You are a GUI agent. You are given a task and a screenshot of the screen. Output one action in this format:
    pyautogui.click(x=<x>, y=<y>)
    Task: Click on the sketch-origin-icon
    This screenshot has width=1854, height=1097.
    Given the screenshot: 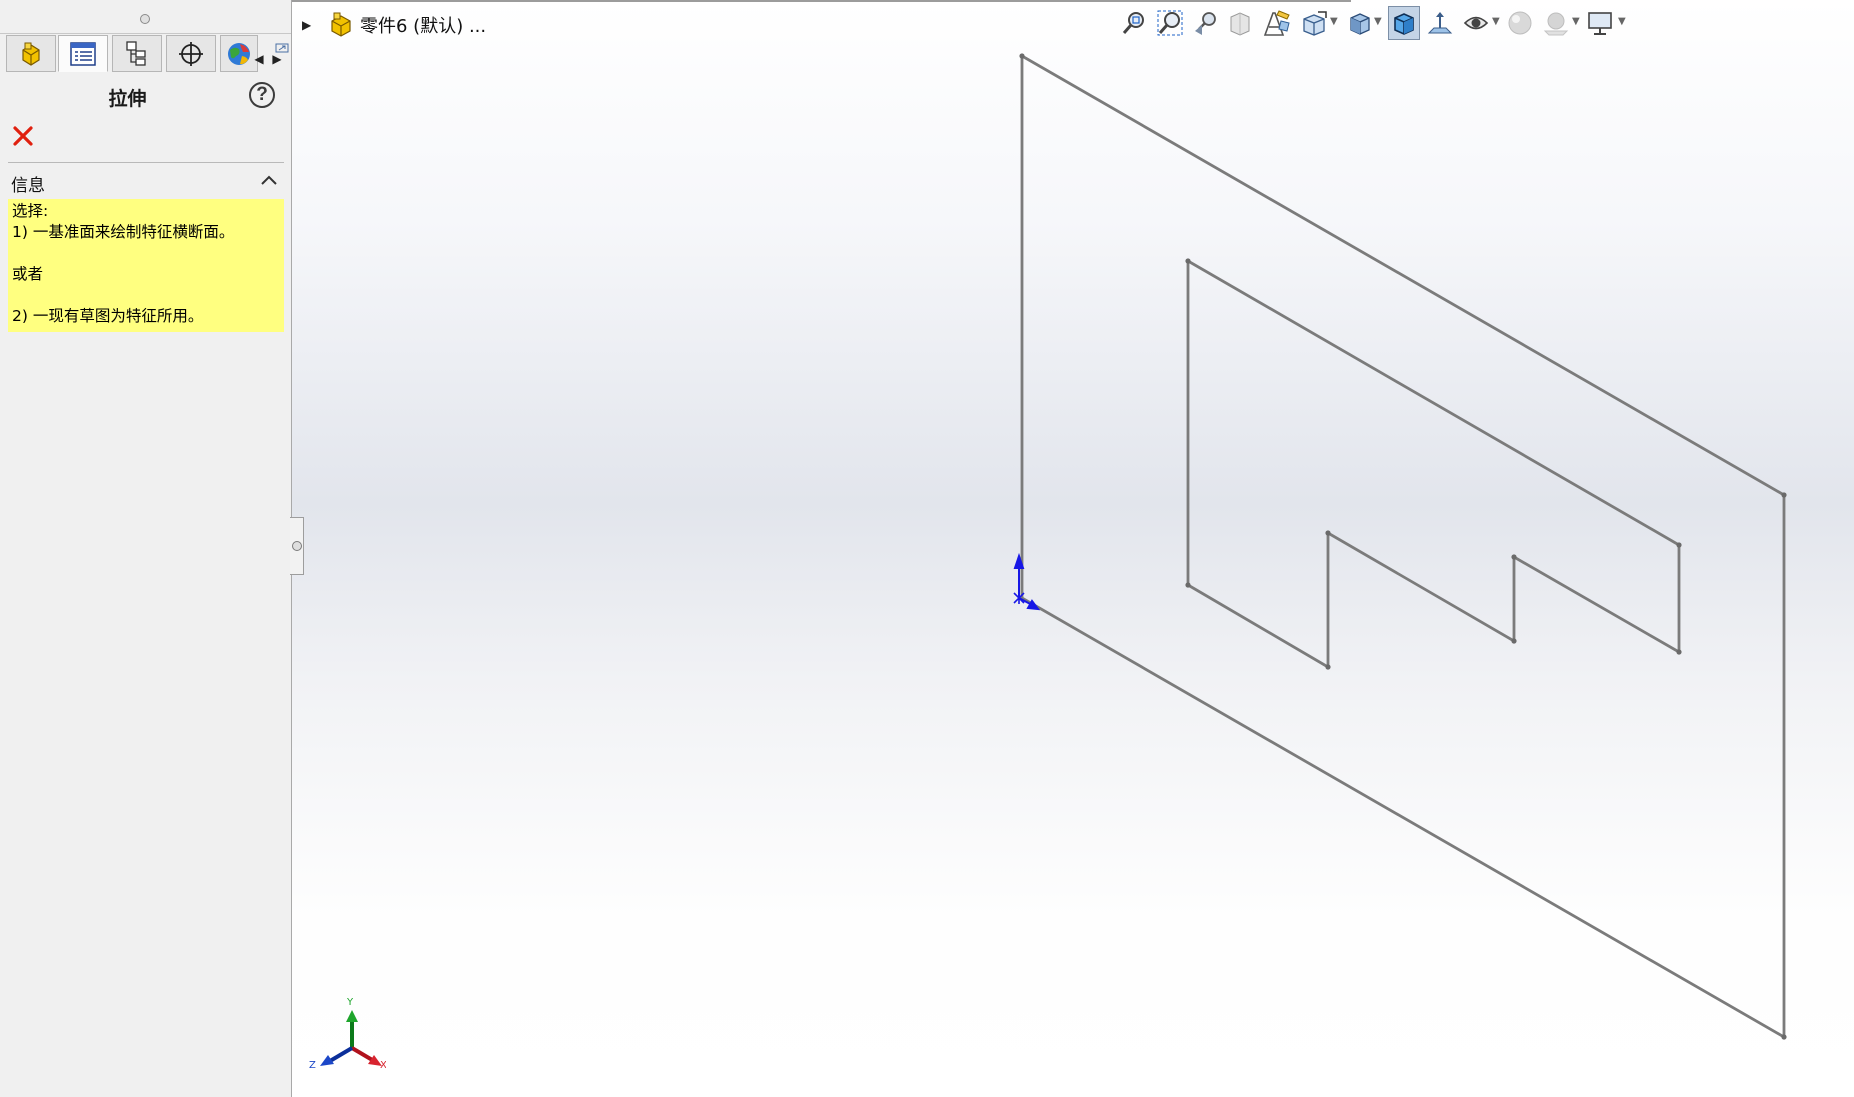 What is the action you would take?
    pyautogui.click(x=1027, y=581)
    